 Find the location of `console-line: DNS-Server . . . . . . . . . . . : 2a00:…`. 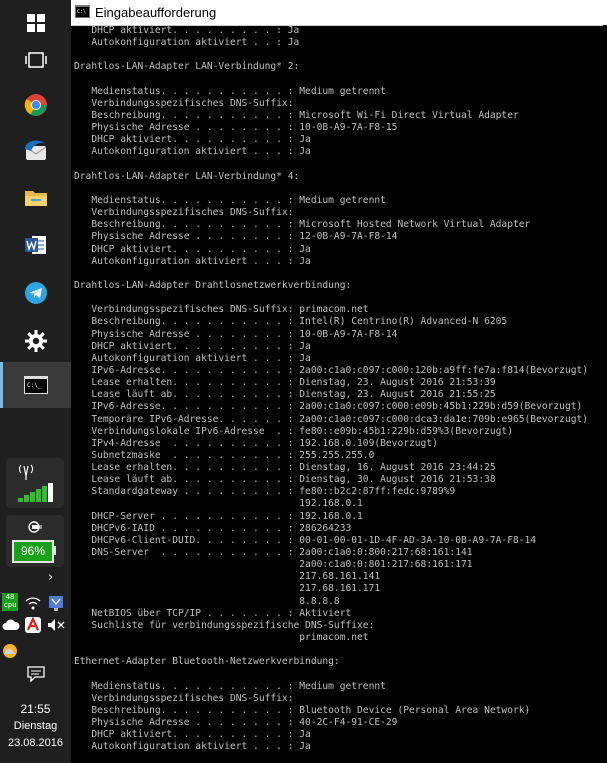

console-line: DNS-Server . . . . . . . . . . . : 2a00:… is located at coordinates (273, 553).